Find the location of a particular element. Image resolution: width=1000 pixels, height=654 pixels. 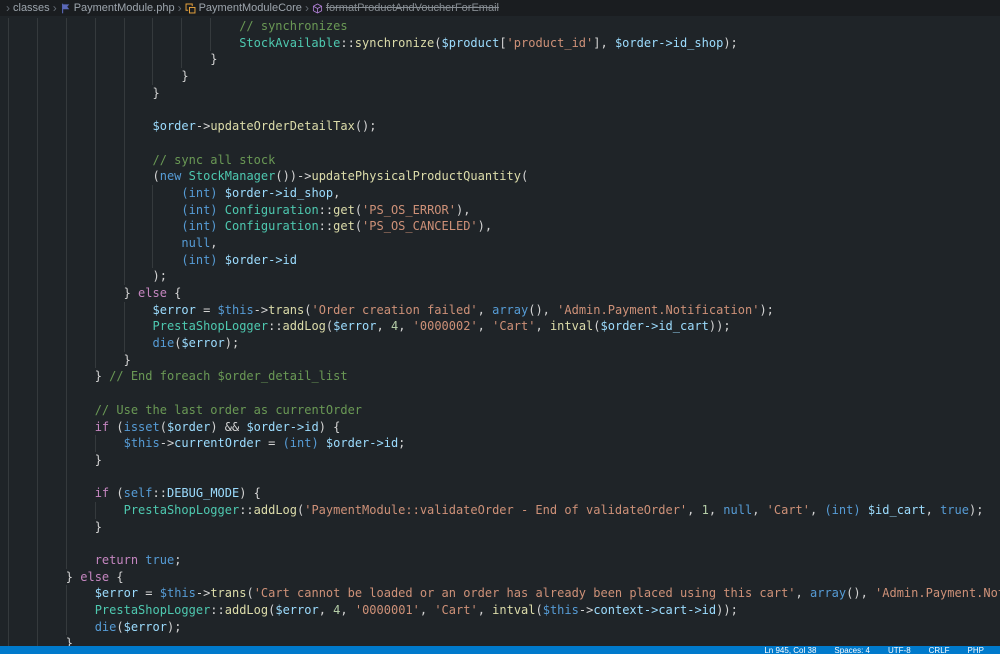

code-token: ( is located at coordinates (358, 226).